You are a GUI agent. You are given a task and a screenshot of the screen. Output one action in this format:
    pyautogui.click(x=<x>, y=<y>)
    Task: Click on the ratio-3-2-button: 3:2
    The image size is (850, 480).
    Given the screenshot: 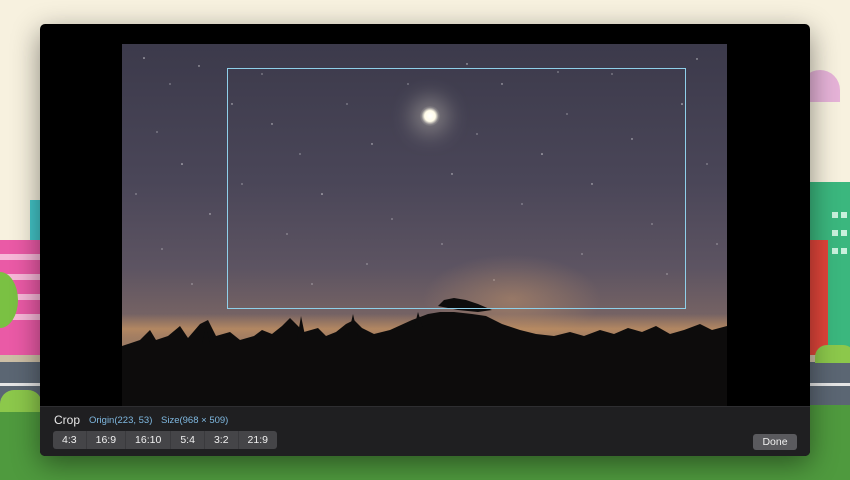 What is the action you would take?
    pyautogui.click(x=222, y=440)
    